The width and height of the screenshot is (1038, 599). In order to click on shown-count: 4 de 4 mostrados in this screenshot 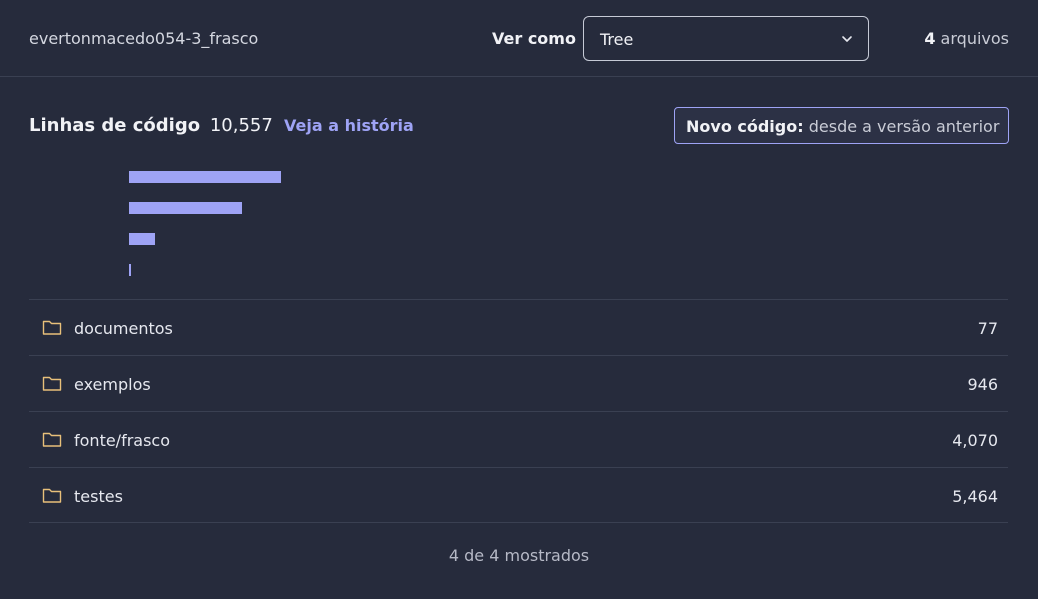, I will do `click(519, 555)`.